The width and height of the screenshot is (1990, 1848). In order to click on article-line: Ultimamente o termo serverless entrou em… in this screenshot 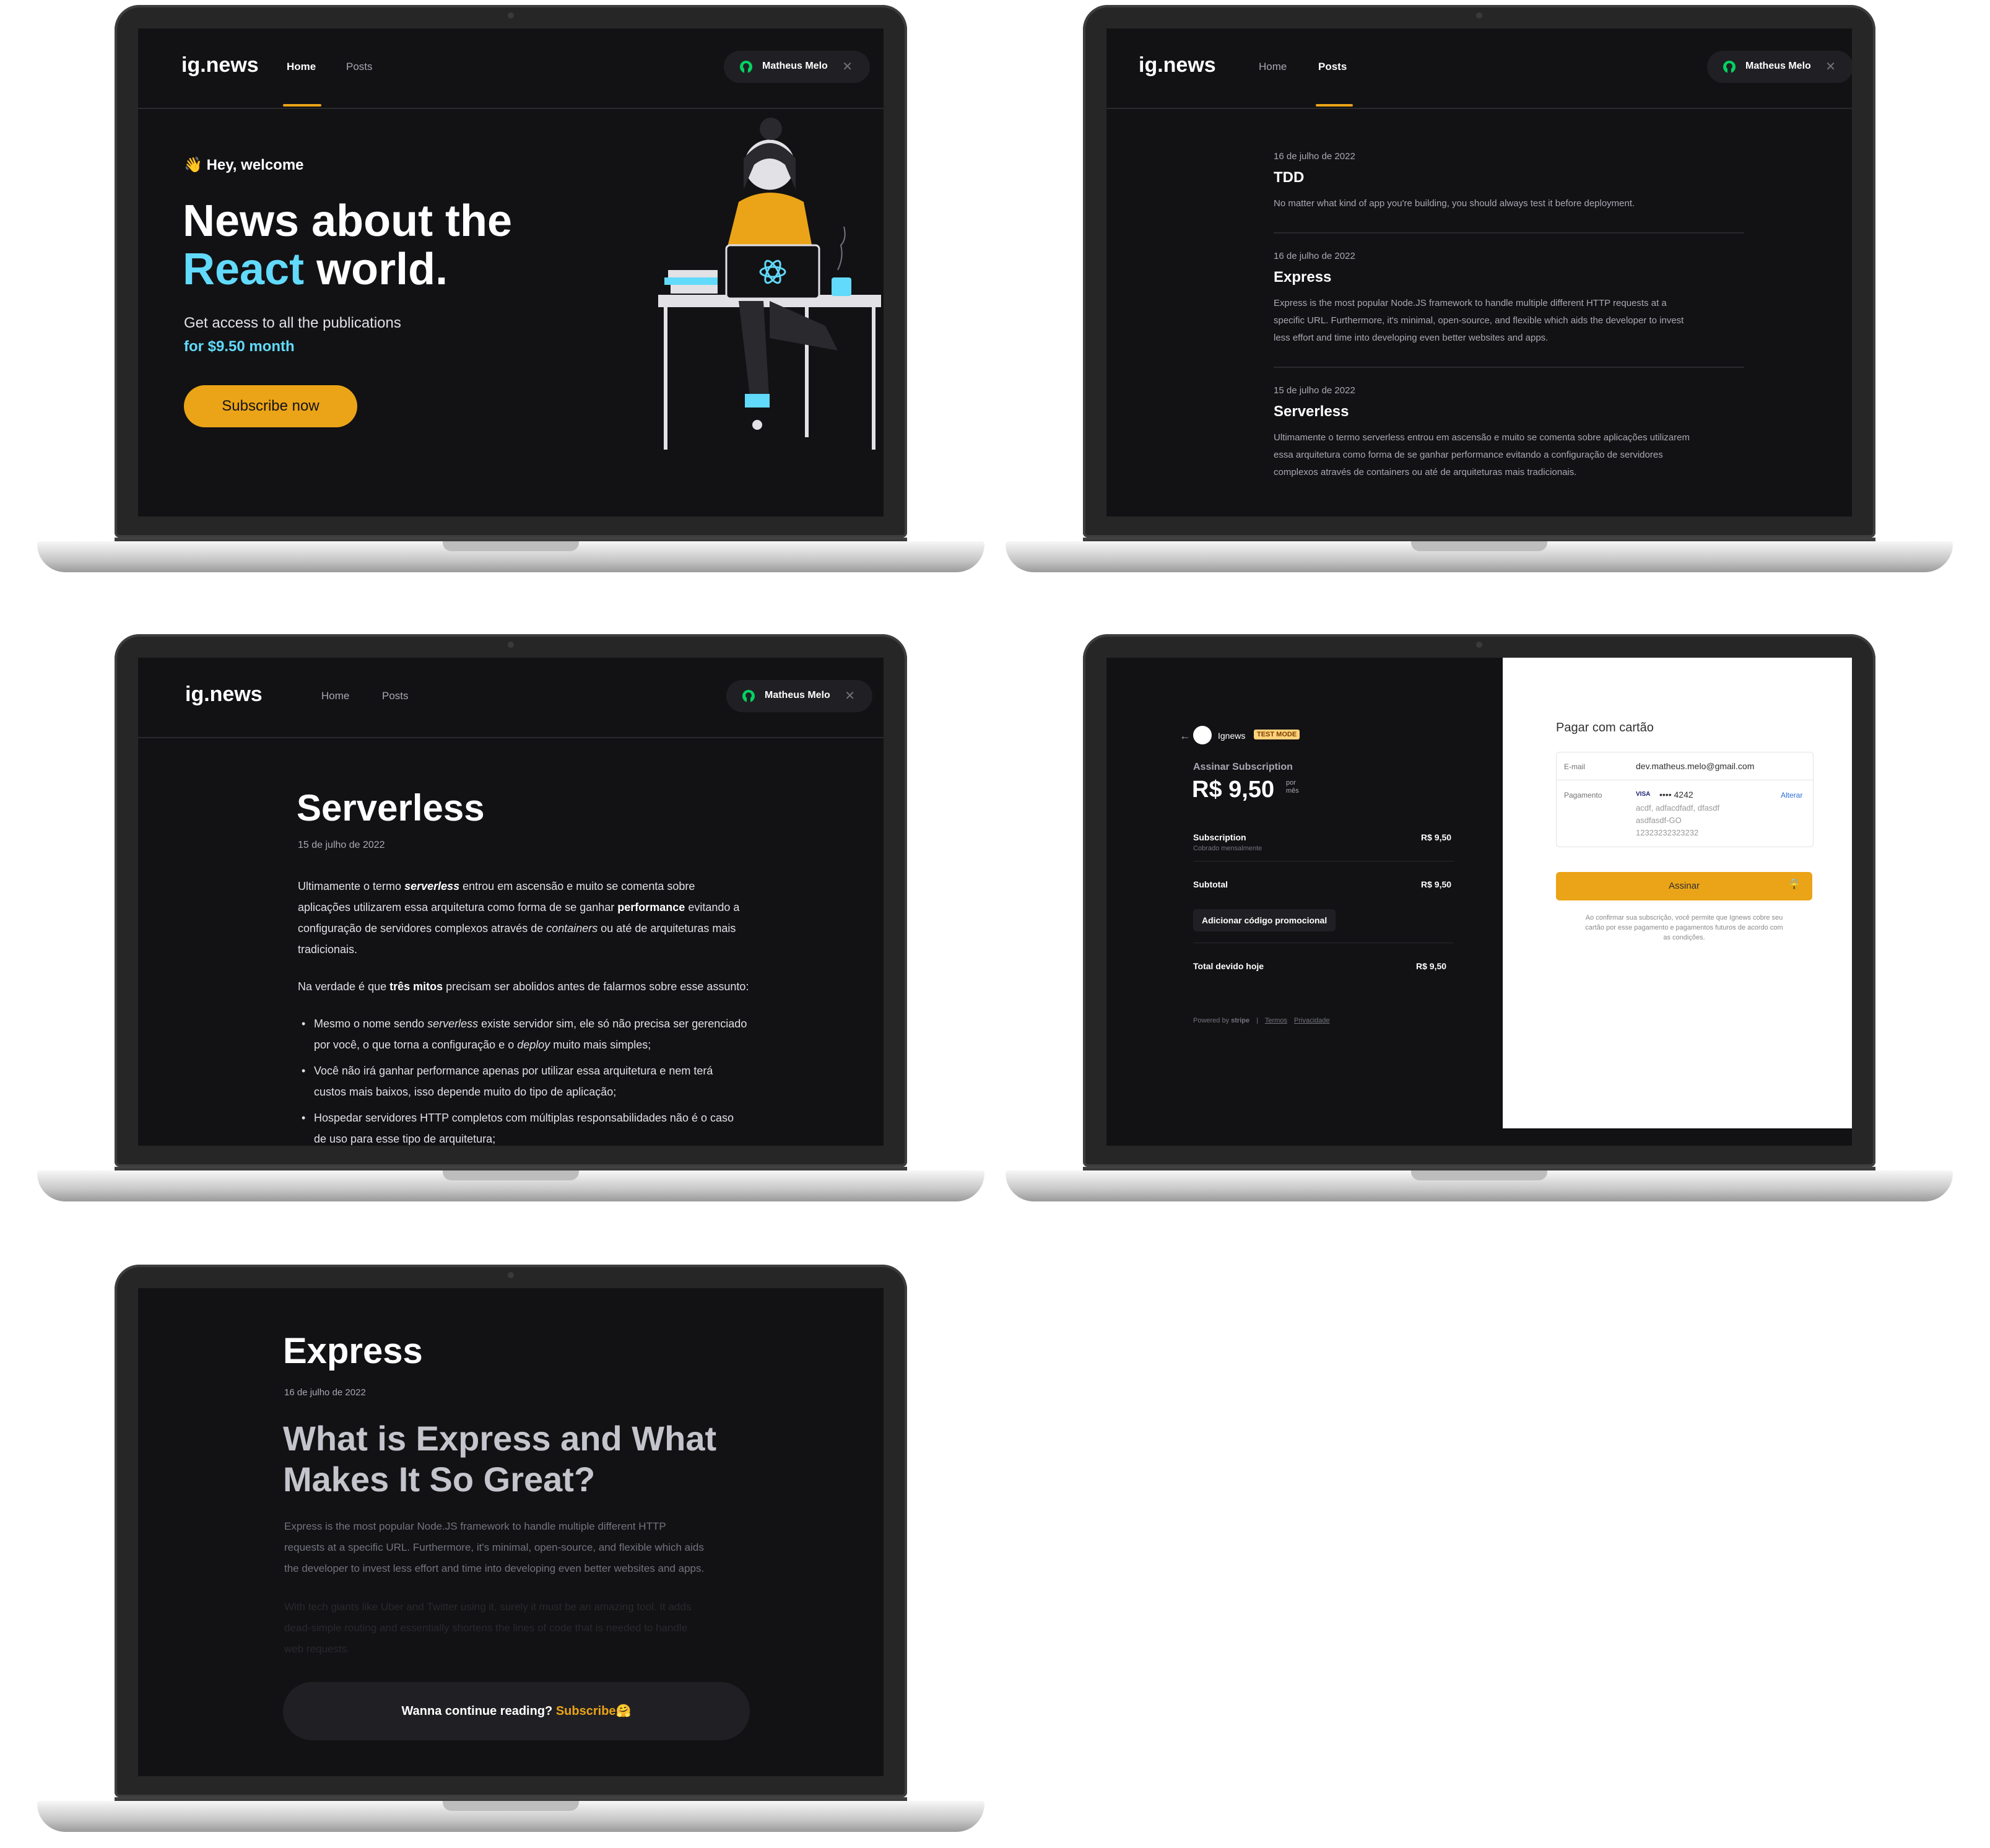, I will do `click(552, 886)`.